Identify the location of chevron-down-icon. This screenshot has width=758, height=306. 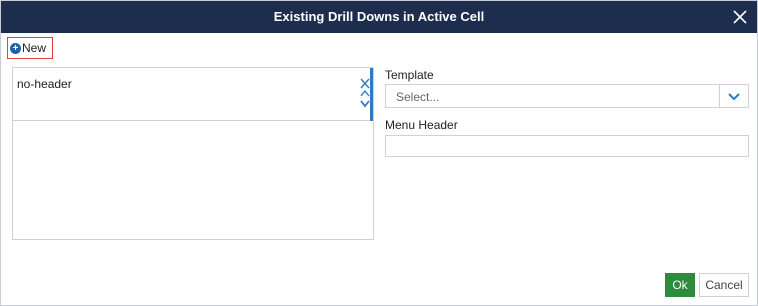
(734, 96).